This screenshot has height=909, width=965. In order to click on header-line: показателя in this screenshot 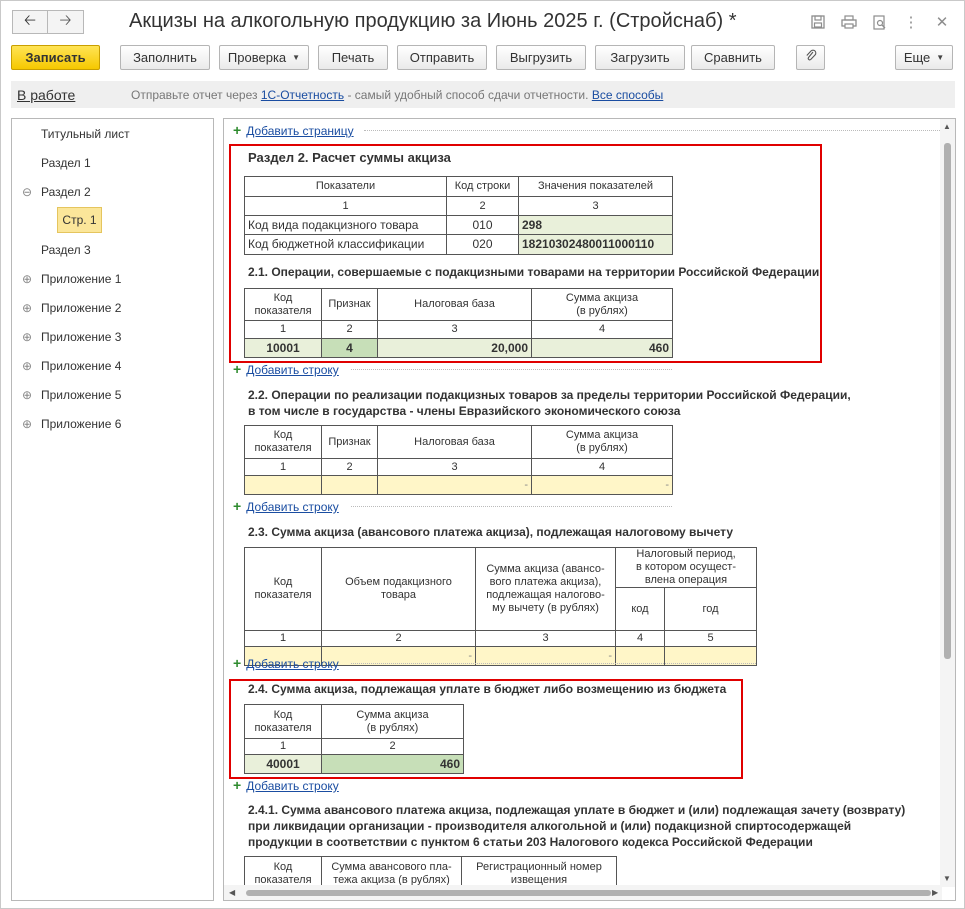, I will do `click(283, 448)`.